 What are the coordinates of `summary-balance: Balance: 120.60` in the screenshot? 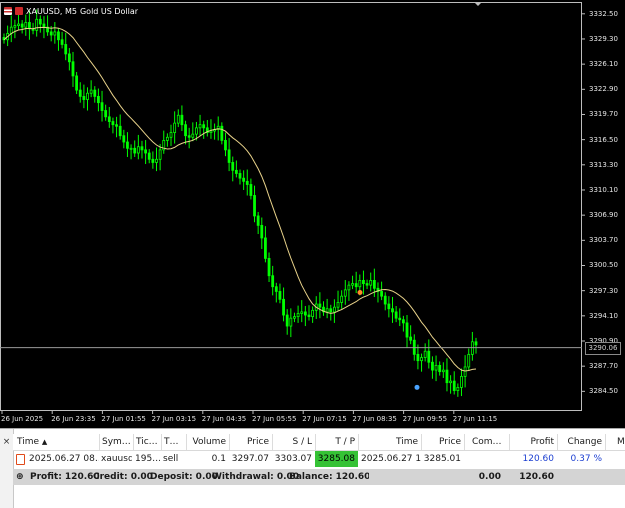 It's located at (329, 477).